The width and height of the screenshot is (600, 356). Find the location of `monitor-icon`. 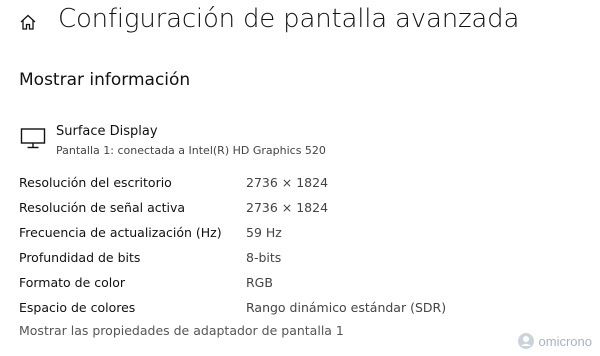

monitor-icon is located at coordinates (33, 139).